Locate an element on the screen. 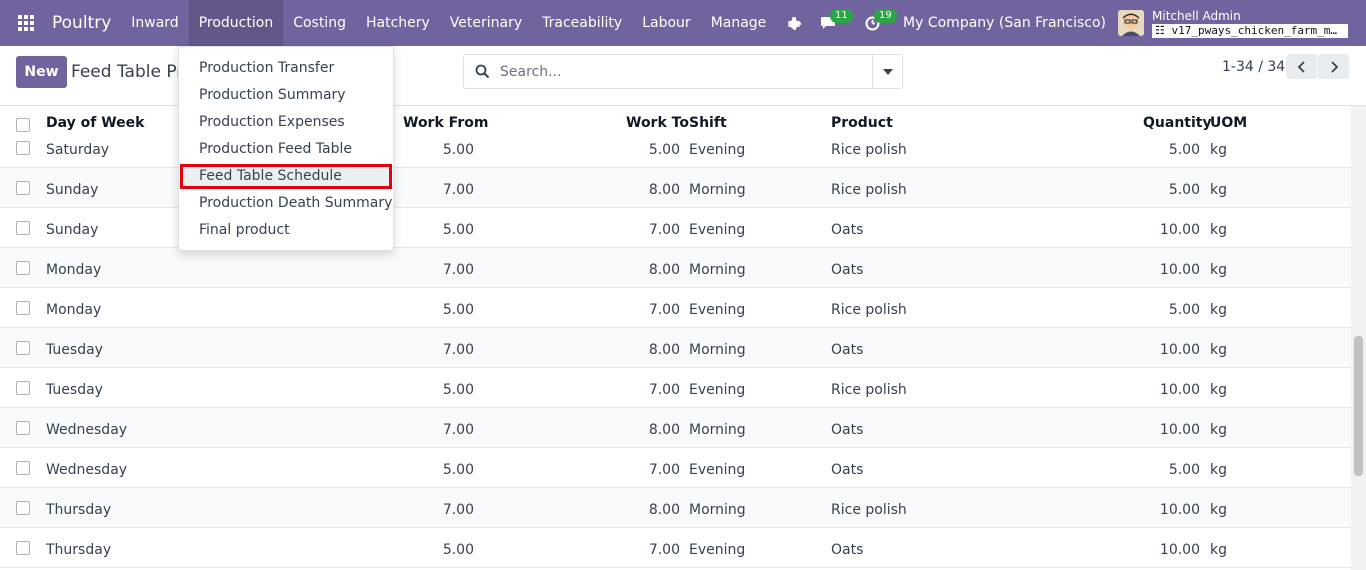 Image resolution: width=1366 pixels, height=570 pixels. page-title: Feed Table Pro is located at coordinates (132, 72).